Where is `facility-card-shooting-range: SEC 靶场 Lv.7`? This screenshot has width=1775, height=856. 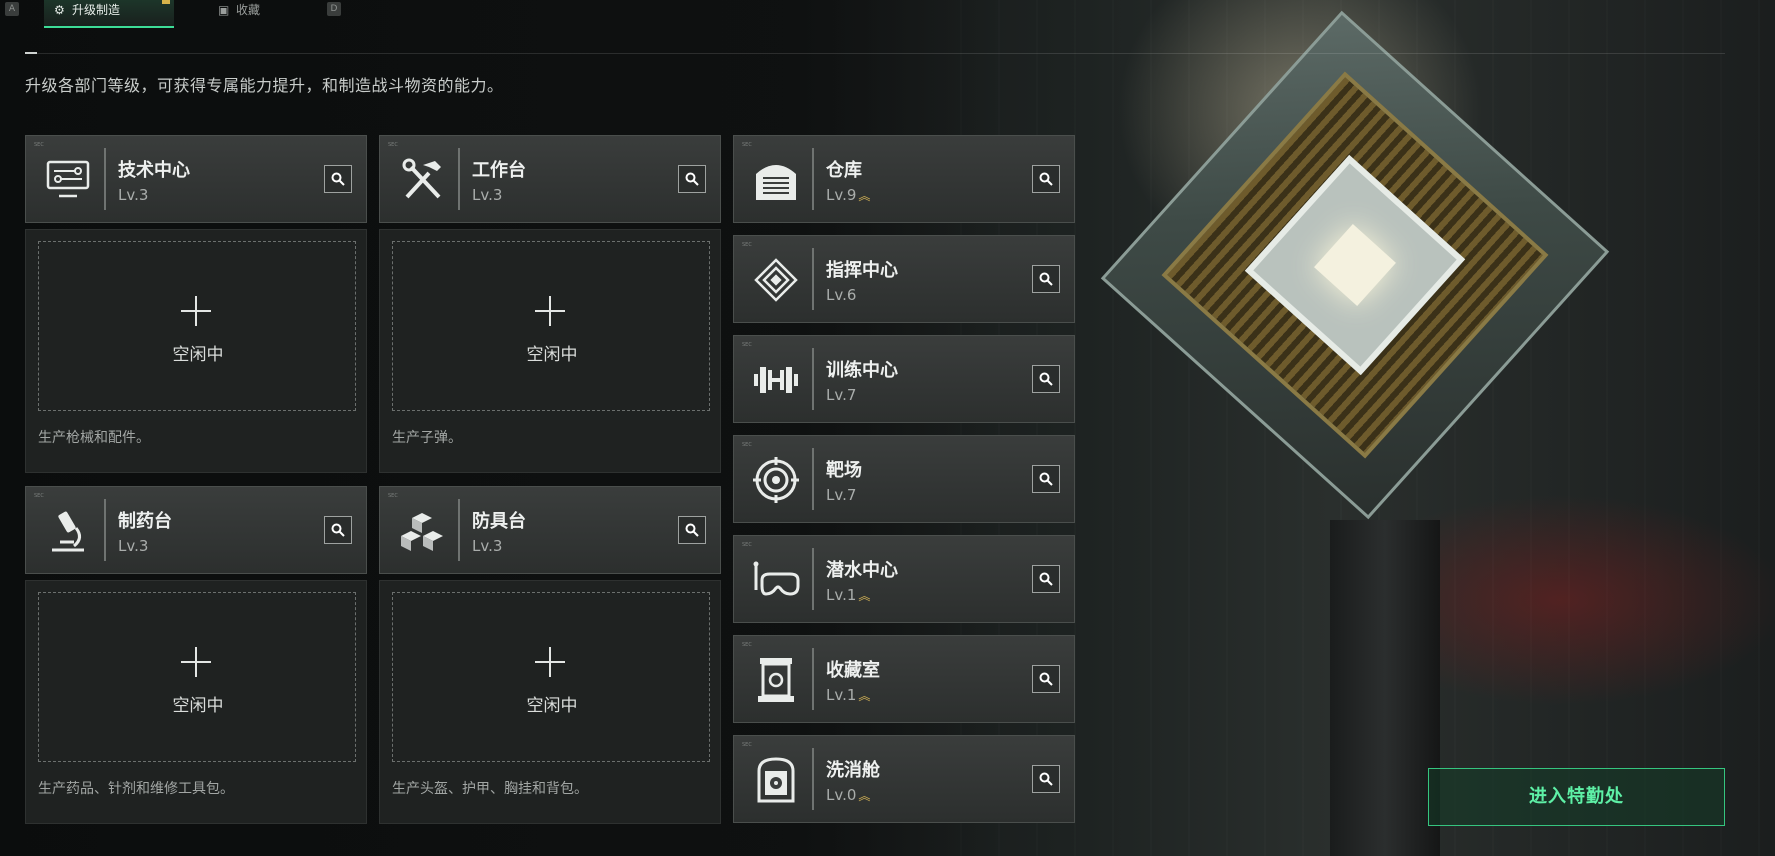 facility-card-shooting-range: SEC 靶场 Lv.7 is located at coordinates (904, 479).